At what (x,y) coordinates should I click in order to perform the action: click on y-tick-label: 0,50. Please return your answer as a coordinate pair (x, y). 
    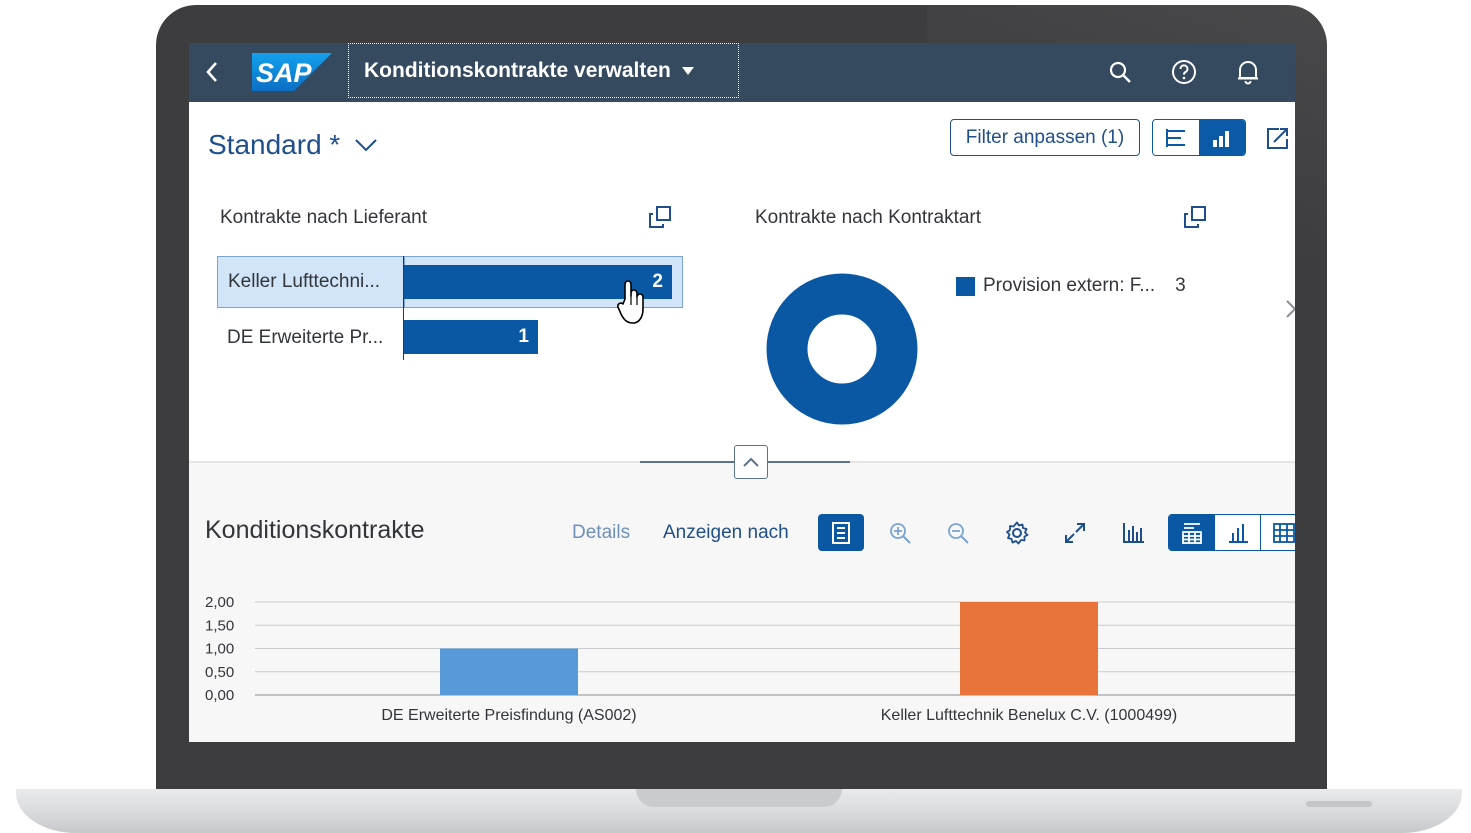
    Looking at the image, I should click on (219, 672).